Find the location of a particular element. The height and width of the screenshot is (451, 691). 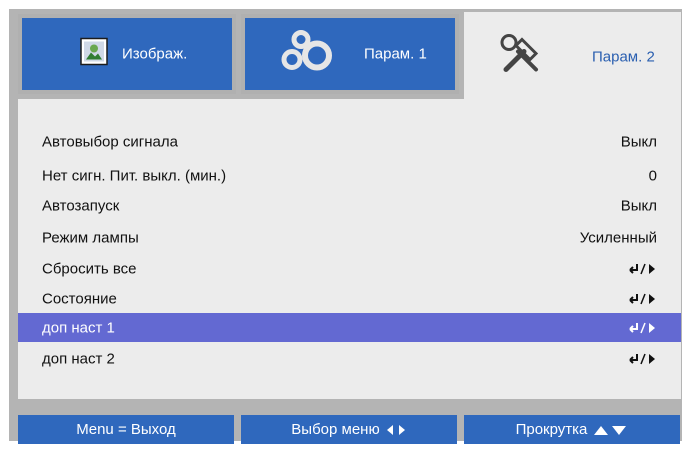

gears-icon is located at coordinates (309, 54).